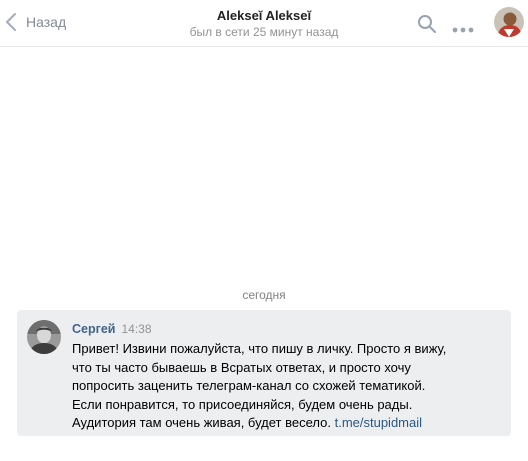  I want to click on author-avatar, so click(44, 337).